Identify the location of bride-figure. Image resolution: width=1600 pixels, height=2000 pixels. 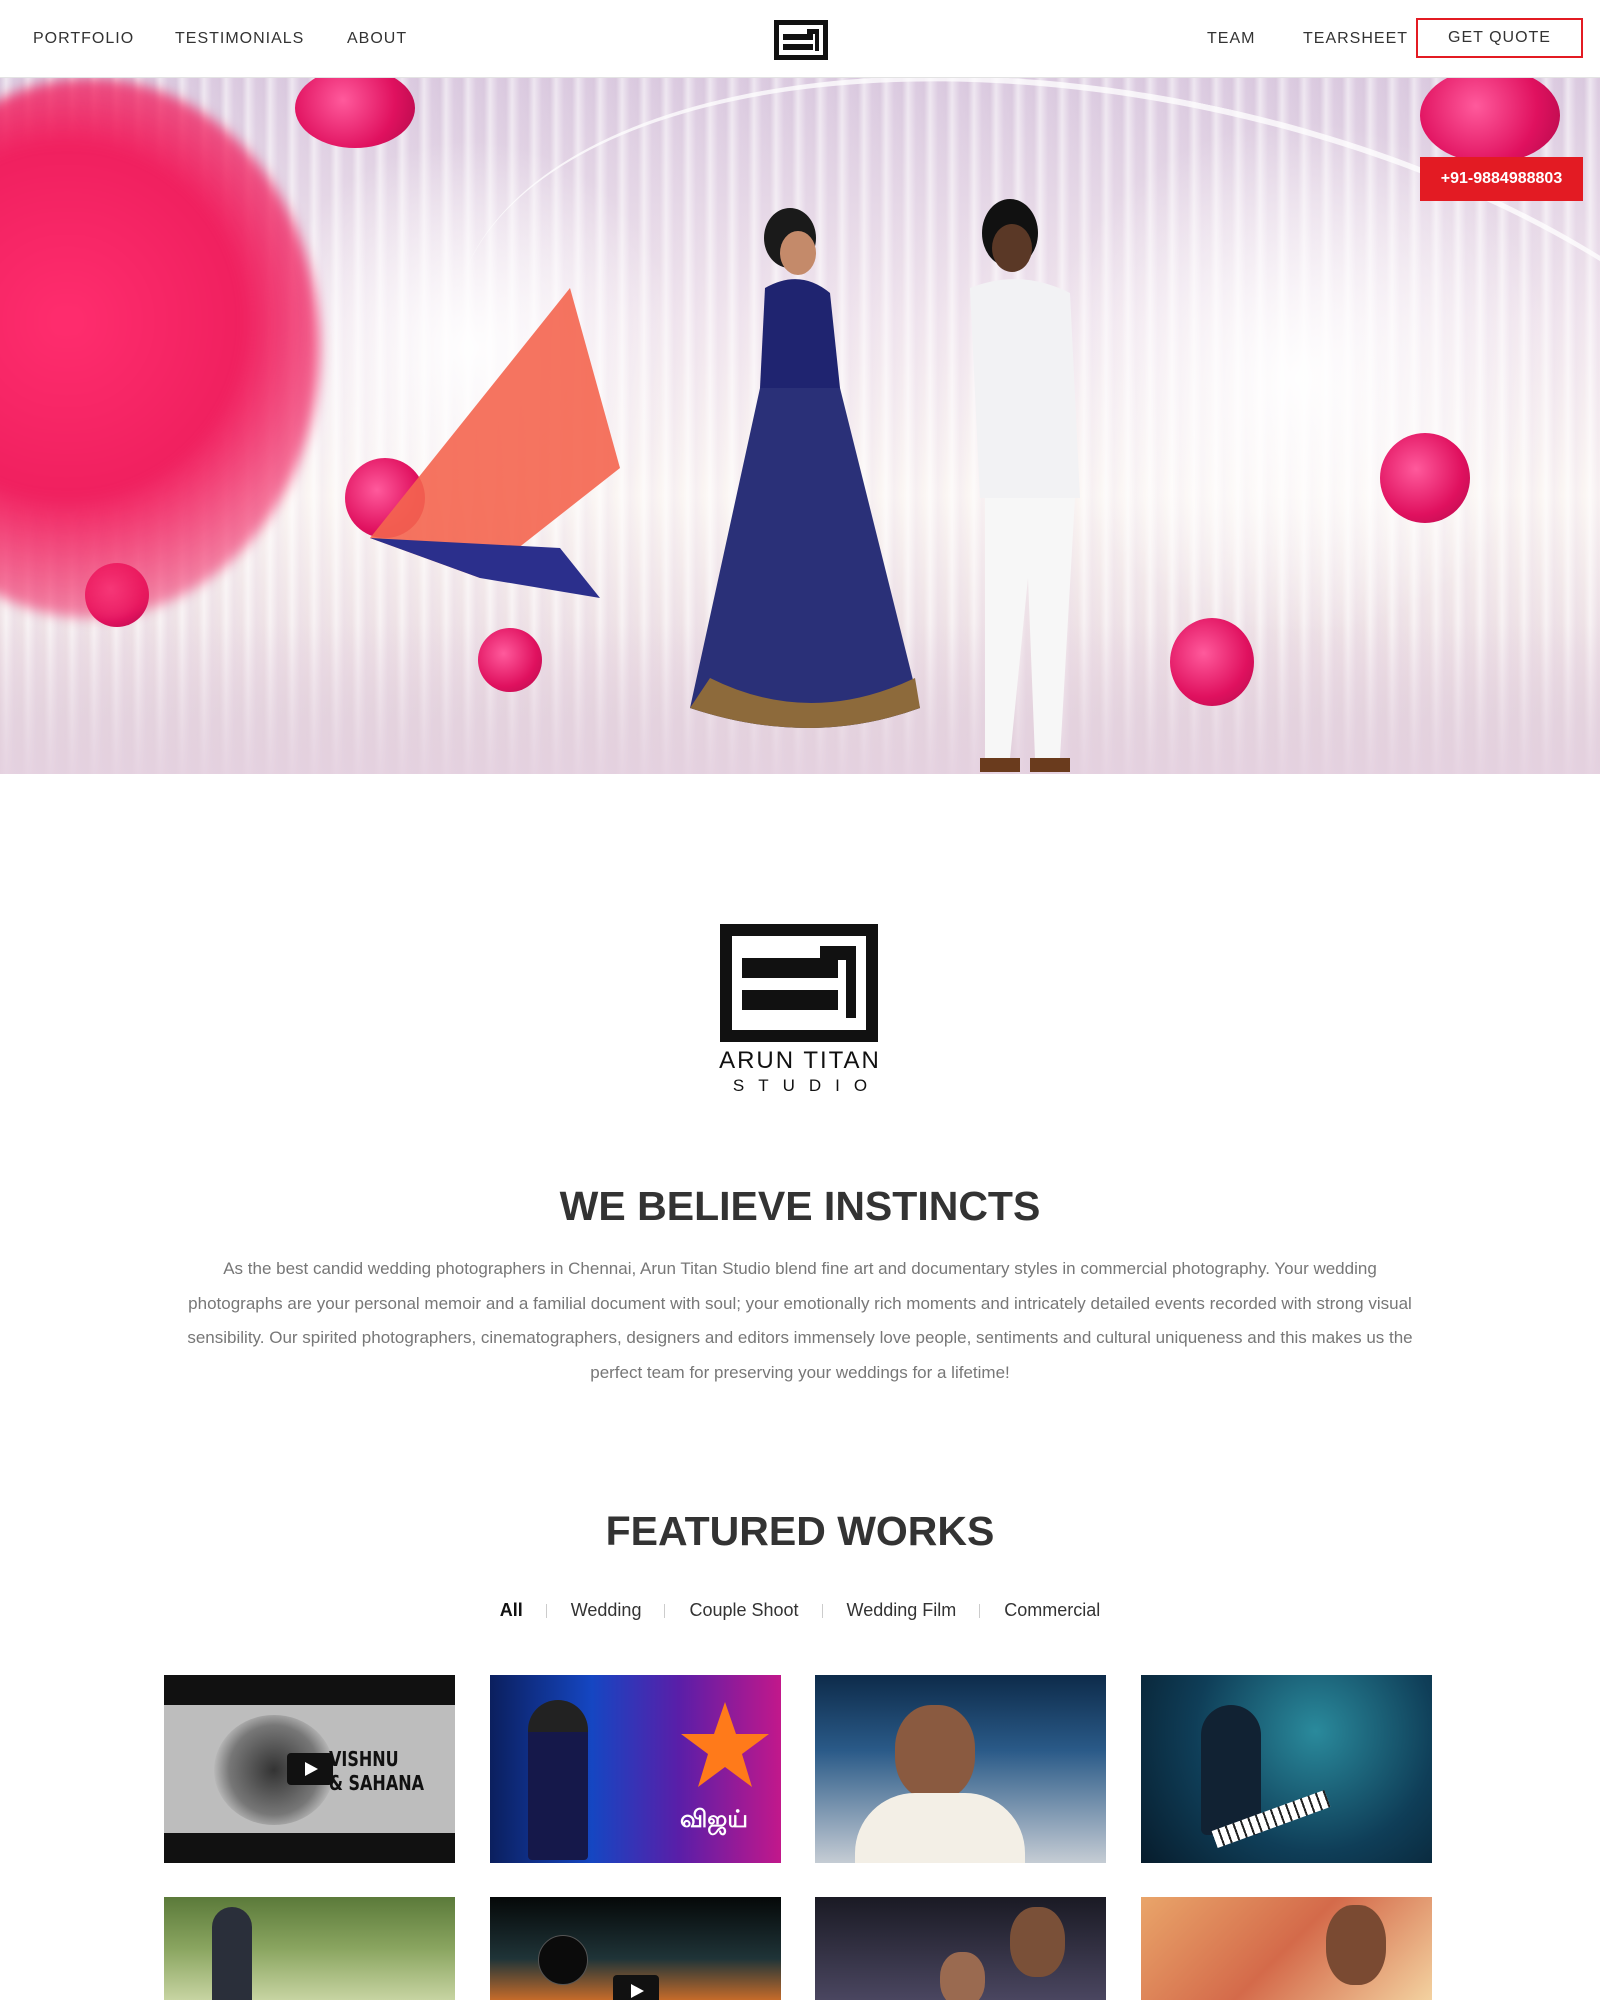
(645, 468).